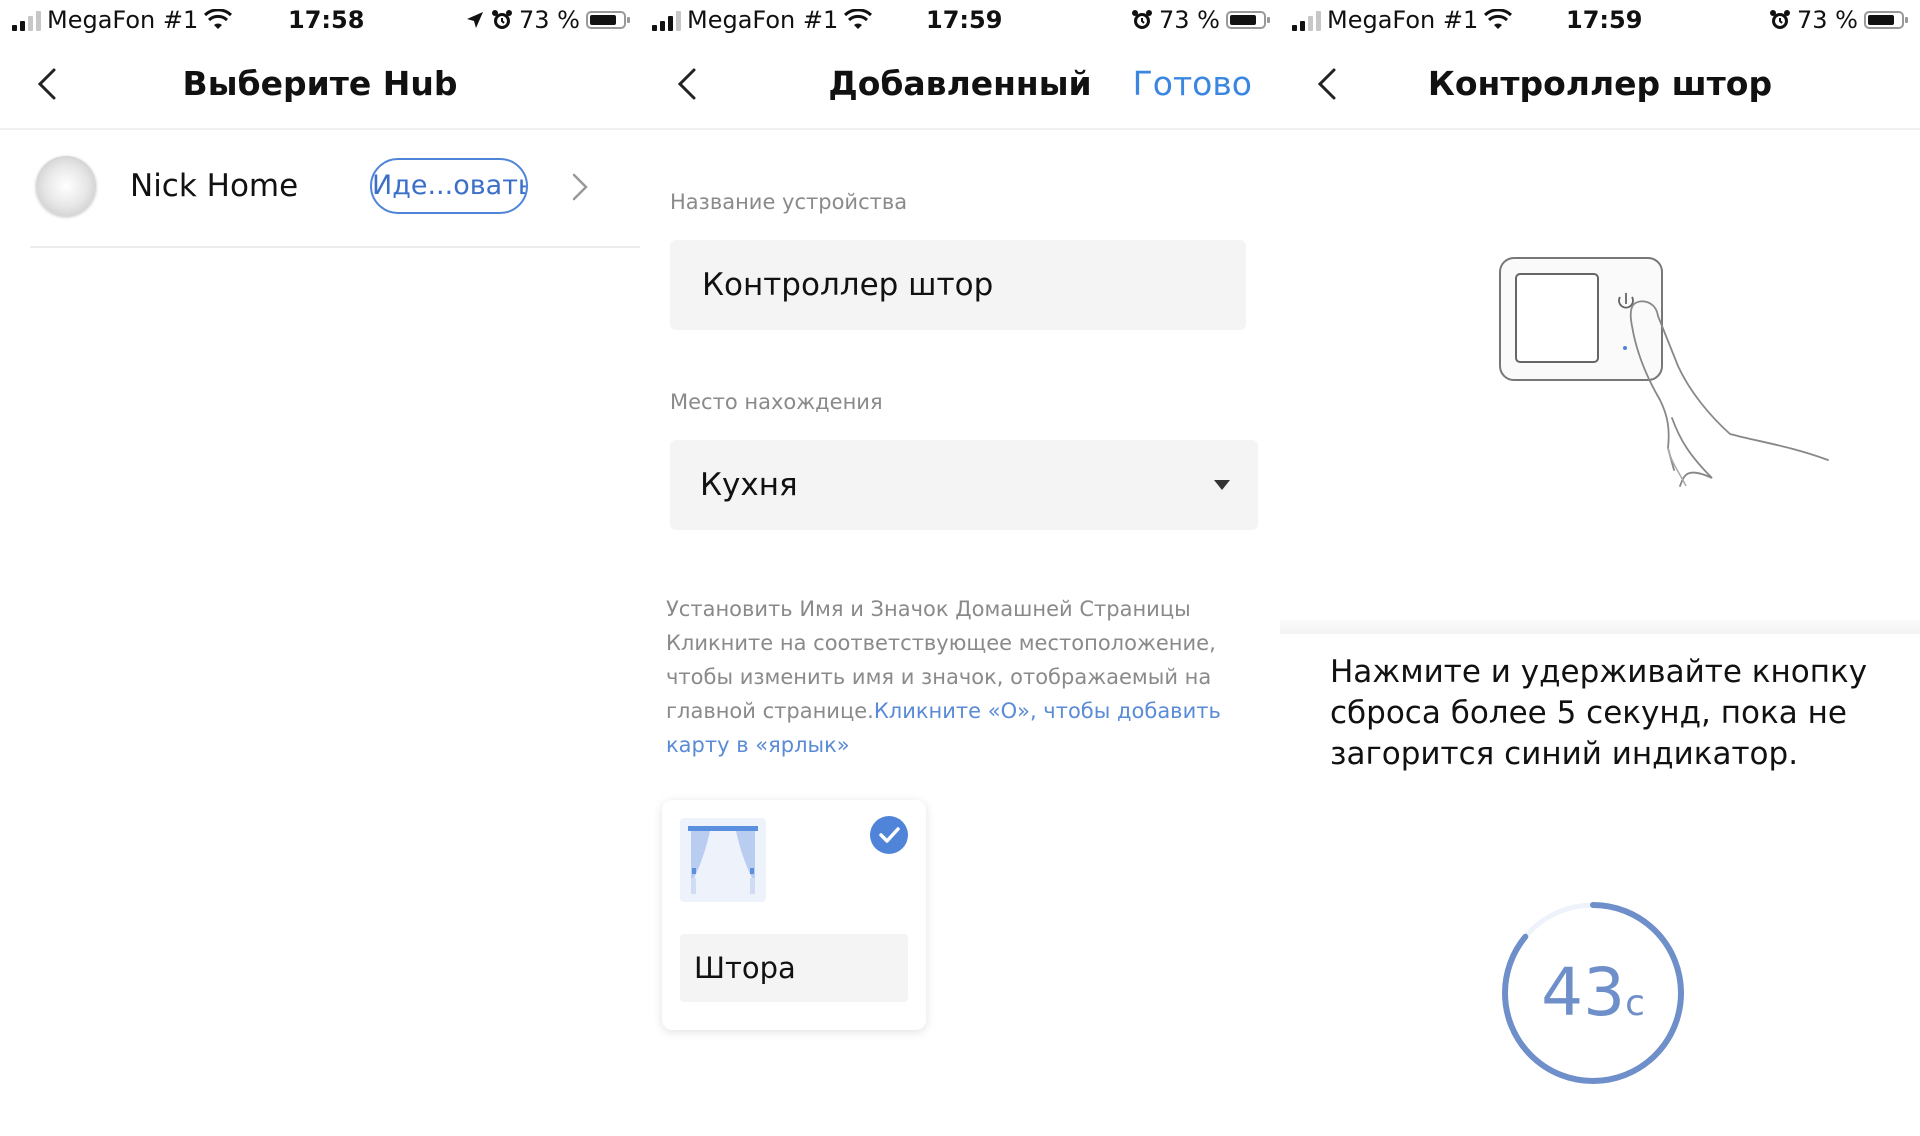  I want to click on chevron-right-icon, so click(580, 187).